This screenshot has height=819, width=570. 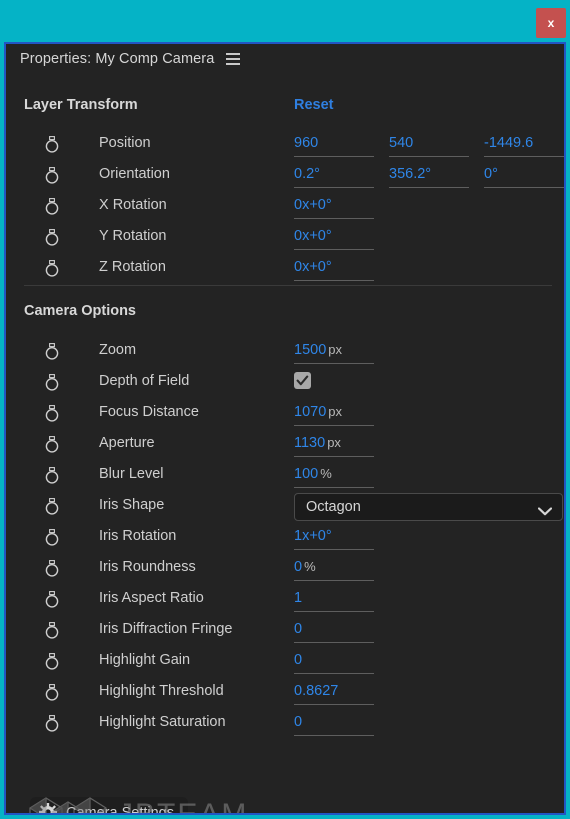 I want to click on property-label: Position, so click(x=125, y=143).